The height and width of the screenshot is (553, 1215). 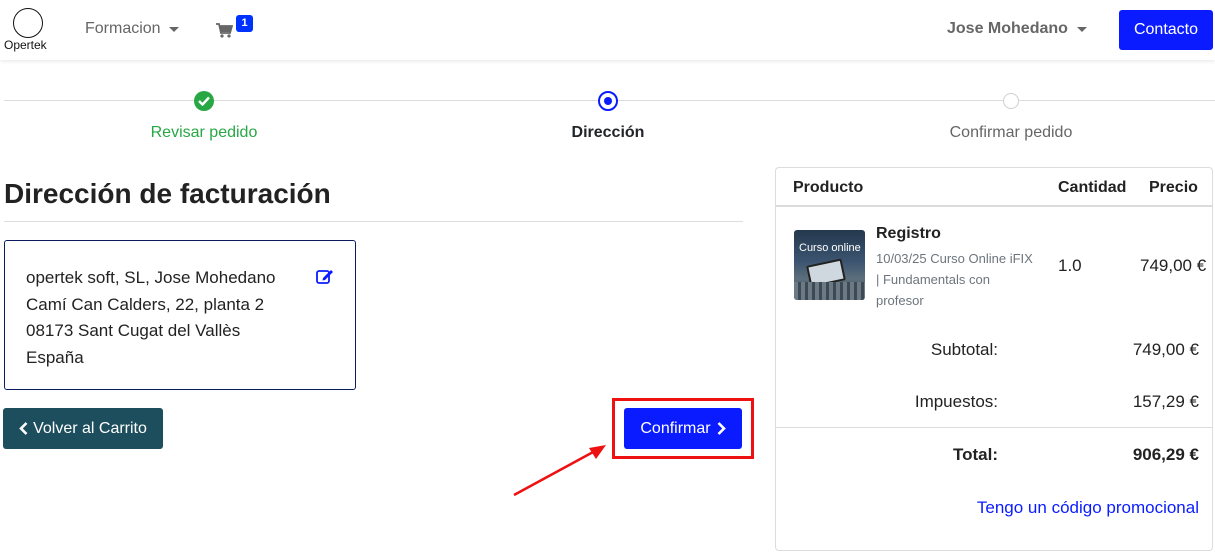 What do you see at coordinates (828, 187) in the screenshot?
I see `header-product: Producto` at bounding box center [828, 187].